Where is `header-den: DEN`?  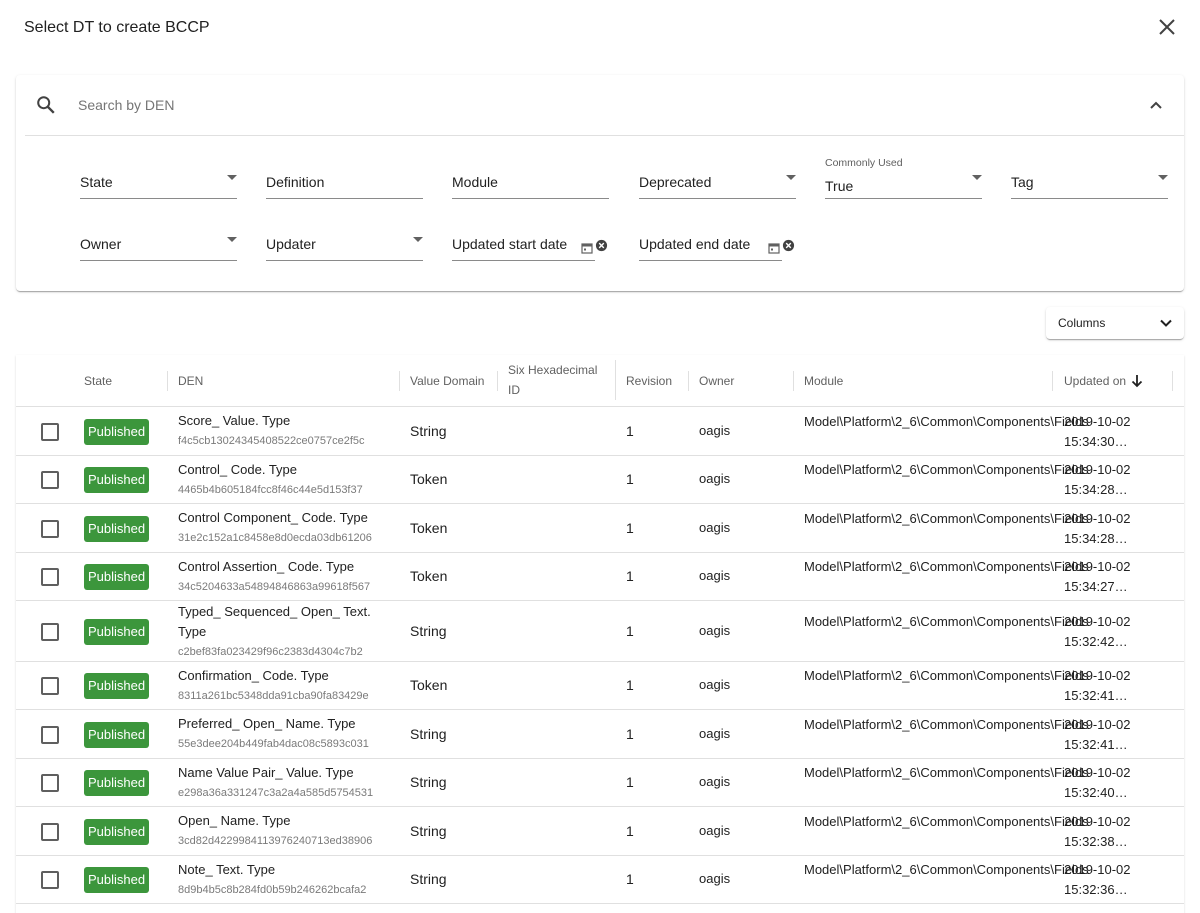
header-den: DEN is located at coordinates (190, 381).